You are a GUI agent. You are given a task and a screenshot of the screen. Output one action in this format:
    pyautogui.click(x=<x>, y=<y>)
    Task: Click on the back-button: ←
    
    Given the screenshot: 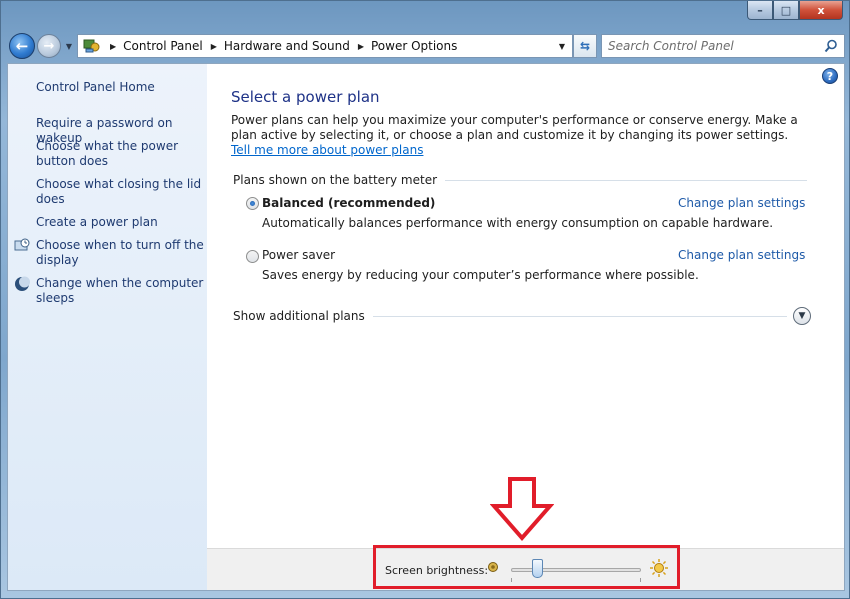 What is the action you would take?
    pyautogui.click(x=22, y=46)
    